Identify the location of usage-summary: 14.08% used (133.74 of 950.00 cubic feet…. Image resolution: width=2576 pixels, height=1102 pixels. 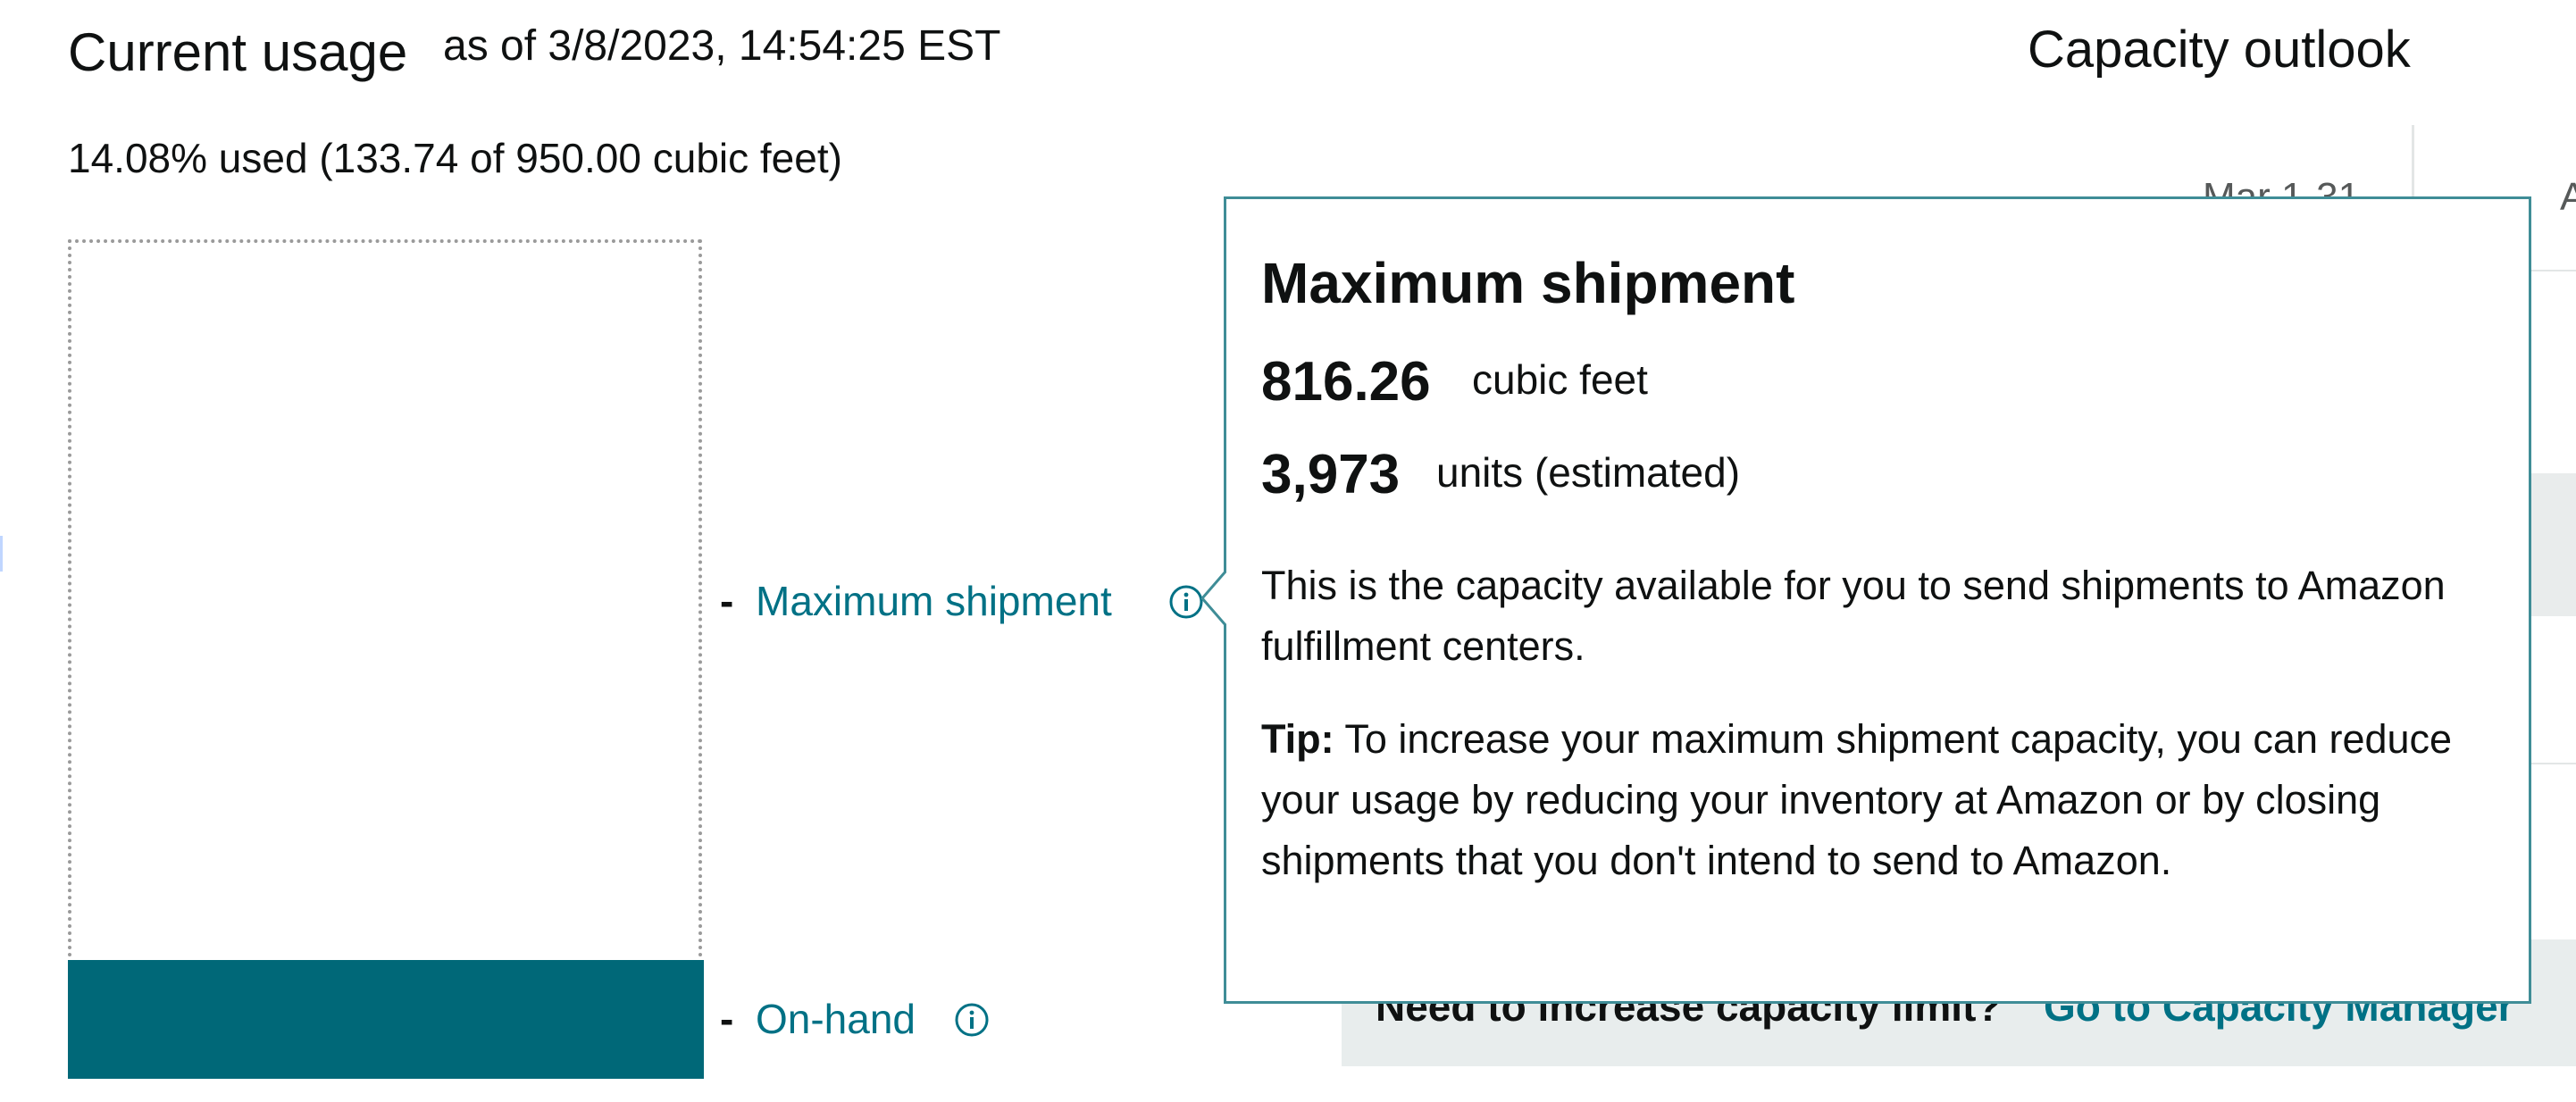
(455, 158).